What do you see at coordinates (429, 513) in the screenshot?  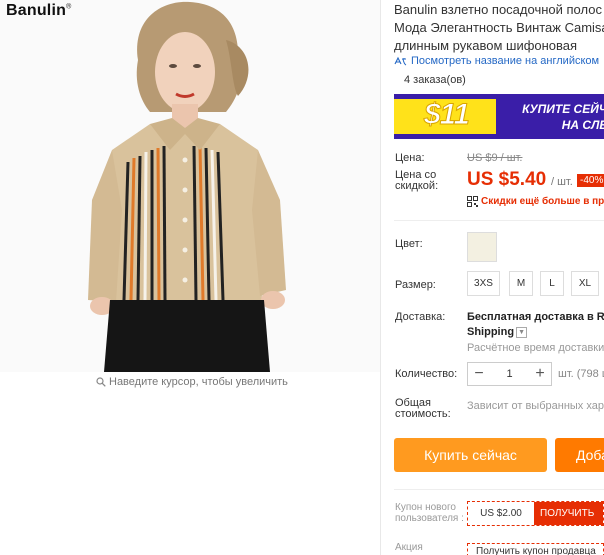 I see `new-user-coupon-label: Купон нового пользователя :` at bounding box center [429, 513].